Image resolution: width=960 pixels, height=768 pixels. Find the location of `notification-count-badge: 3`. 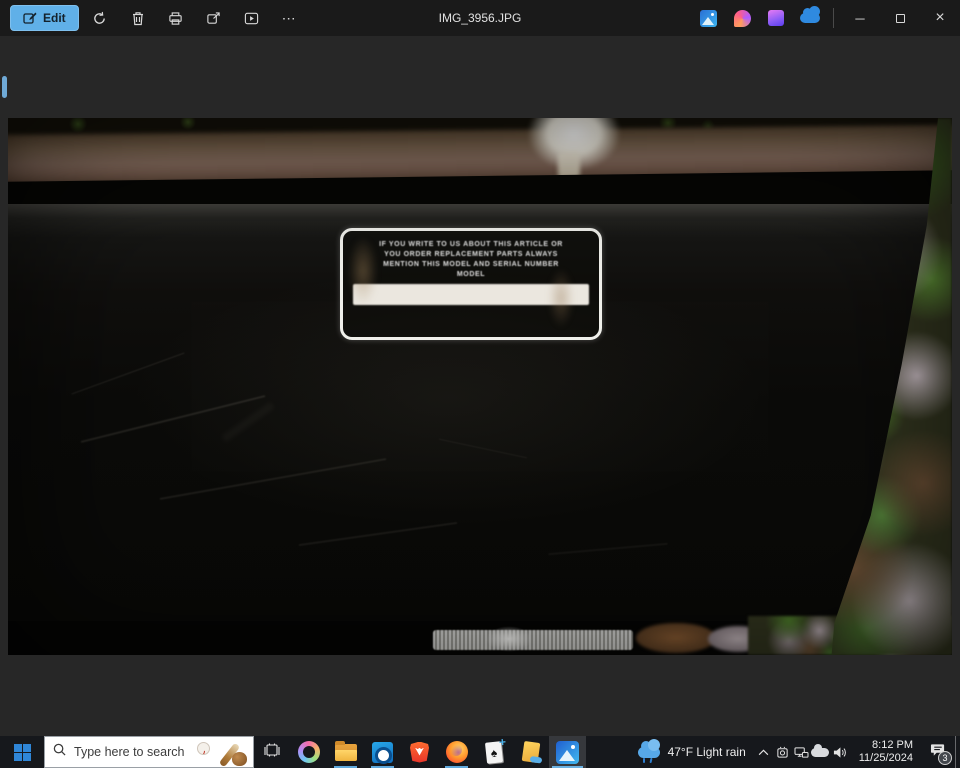

notification-count-badge: 3 is located at coordinates (945, 758).